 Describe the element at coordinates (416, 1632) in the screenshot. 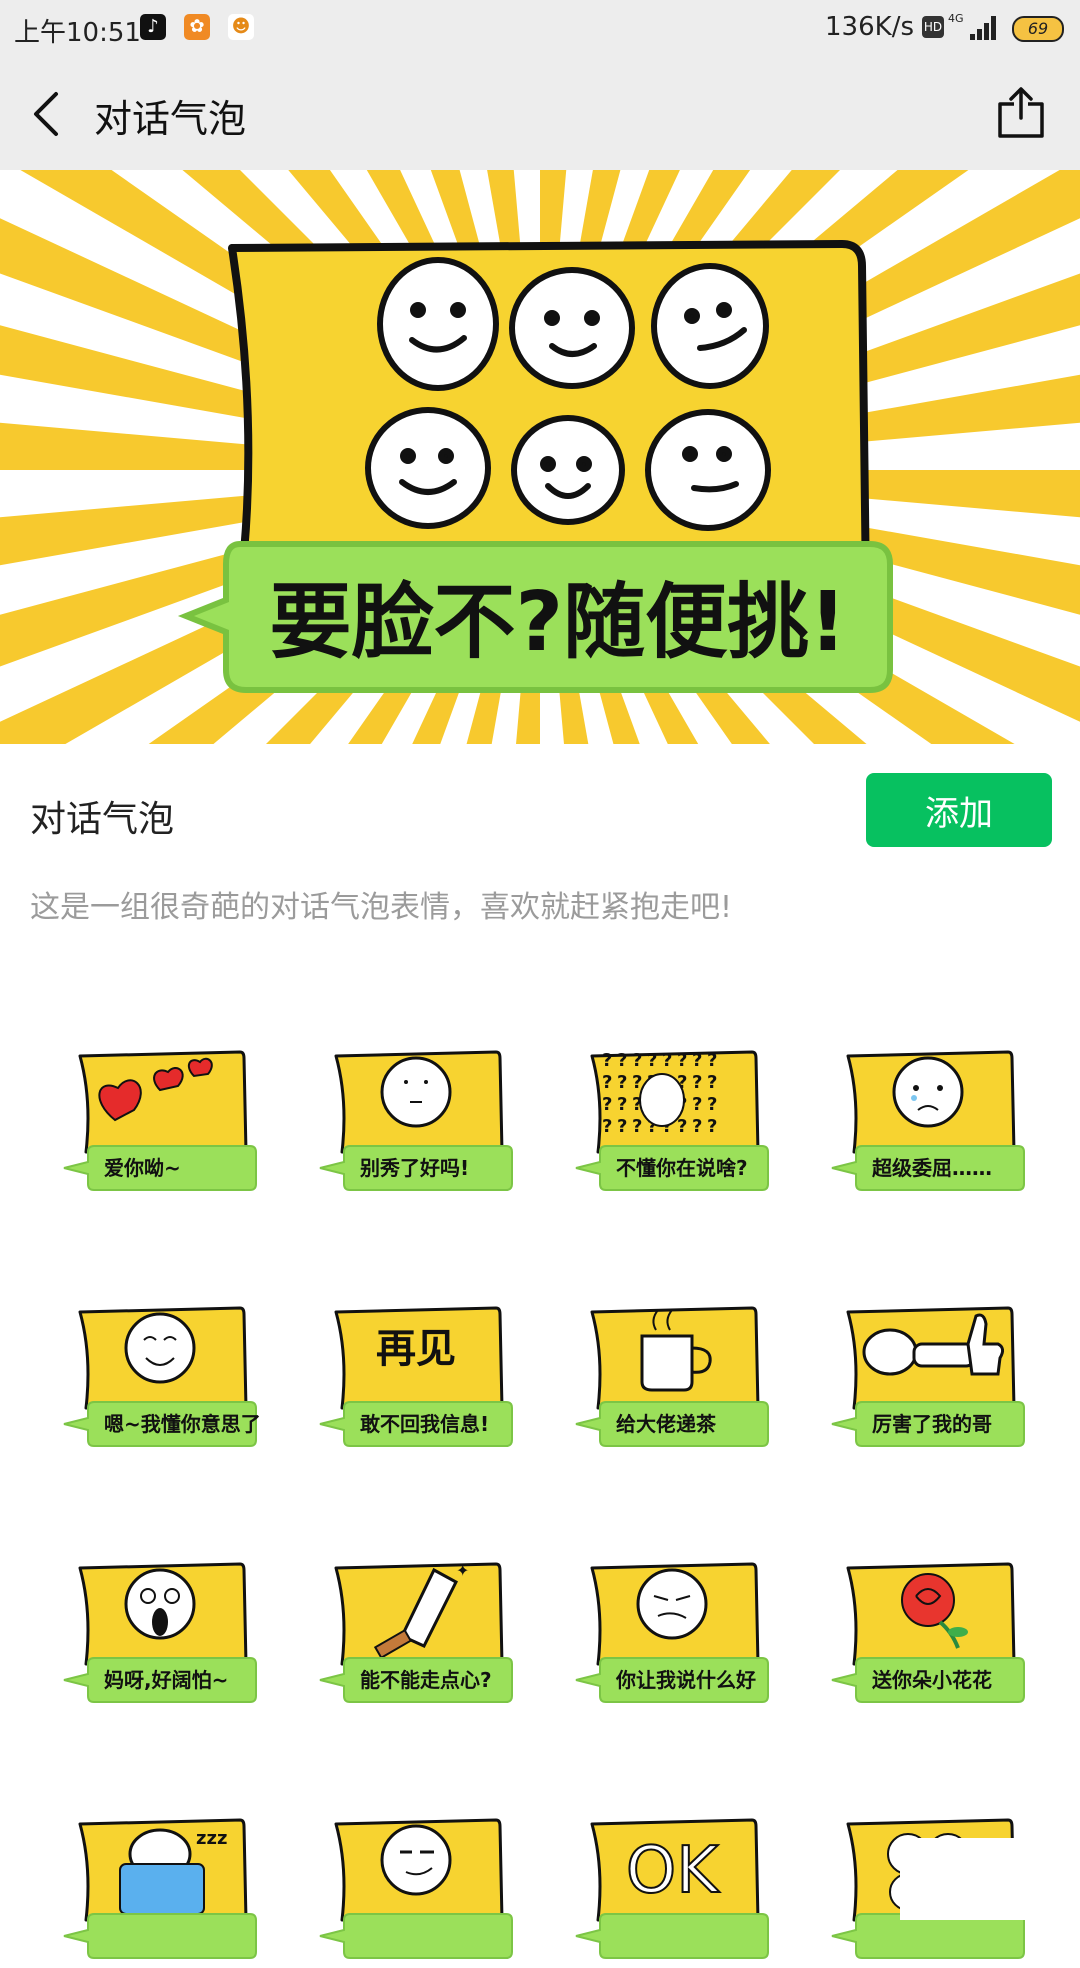

I see `sticker-item: ✦ 能不能走点心?` at that location.